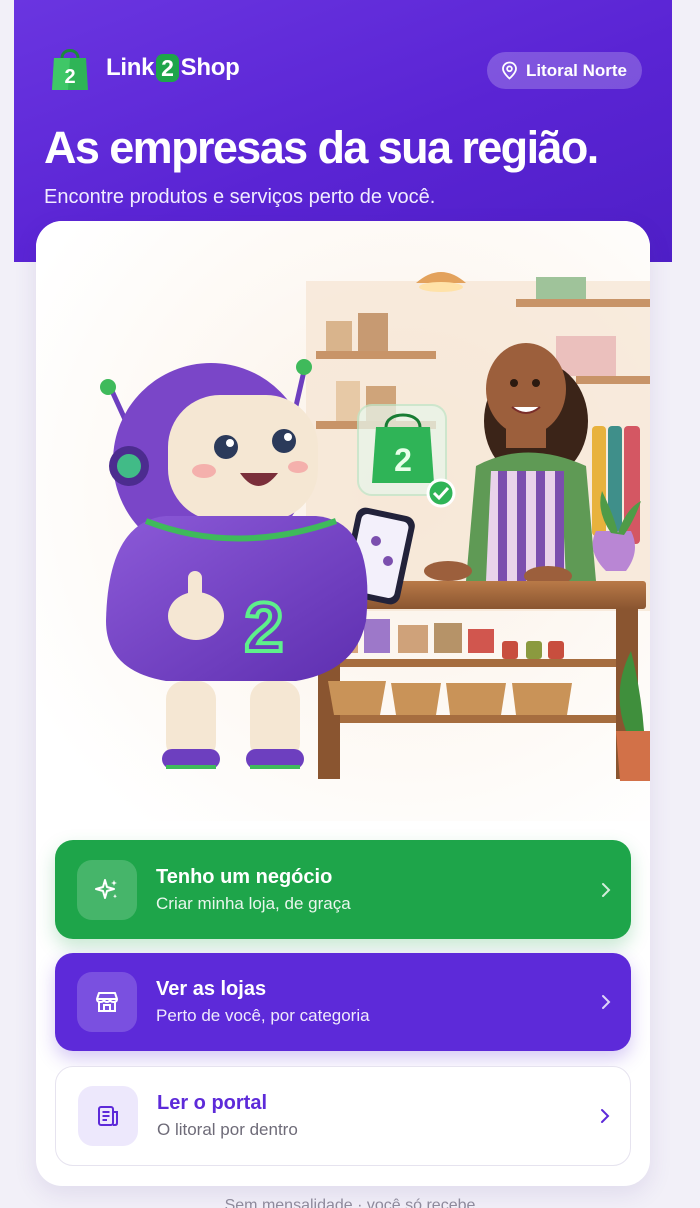 Image resolution: width=700 pixels, height=1208 pixels. I want to click on read-portal-button: Ler o portal O litoral por dentro, so click(343, 1116).